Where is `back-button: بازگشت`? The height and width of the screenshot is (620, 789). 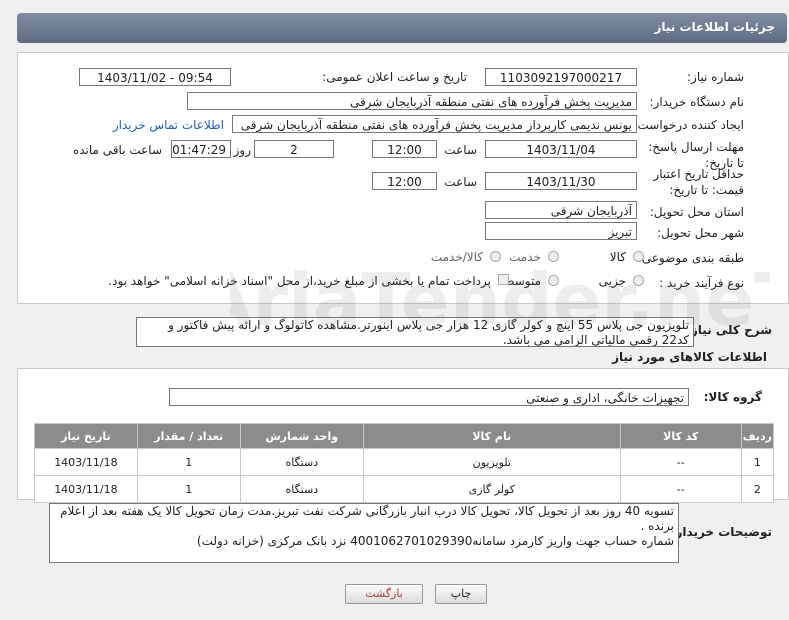 back-button: بازگشت is located at coordinates (384, 594).